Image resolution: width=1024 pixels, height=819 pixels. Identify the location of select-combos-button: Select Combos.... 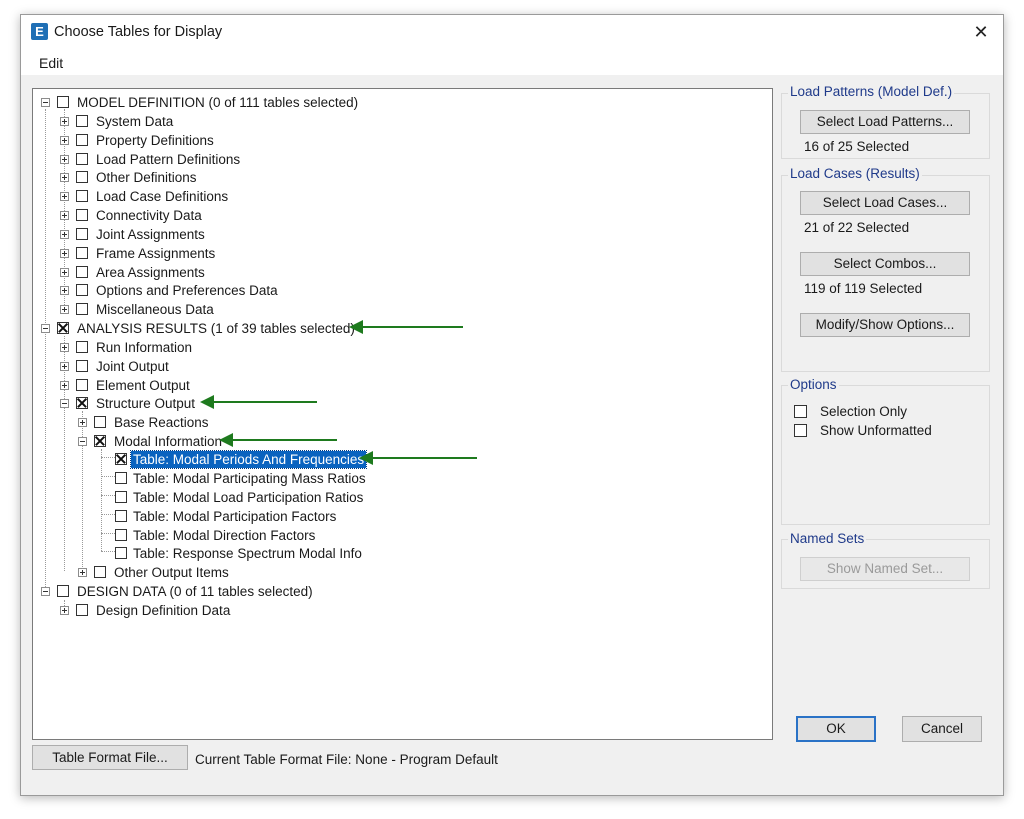
(885, 264).